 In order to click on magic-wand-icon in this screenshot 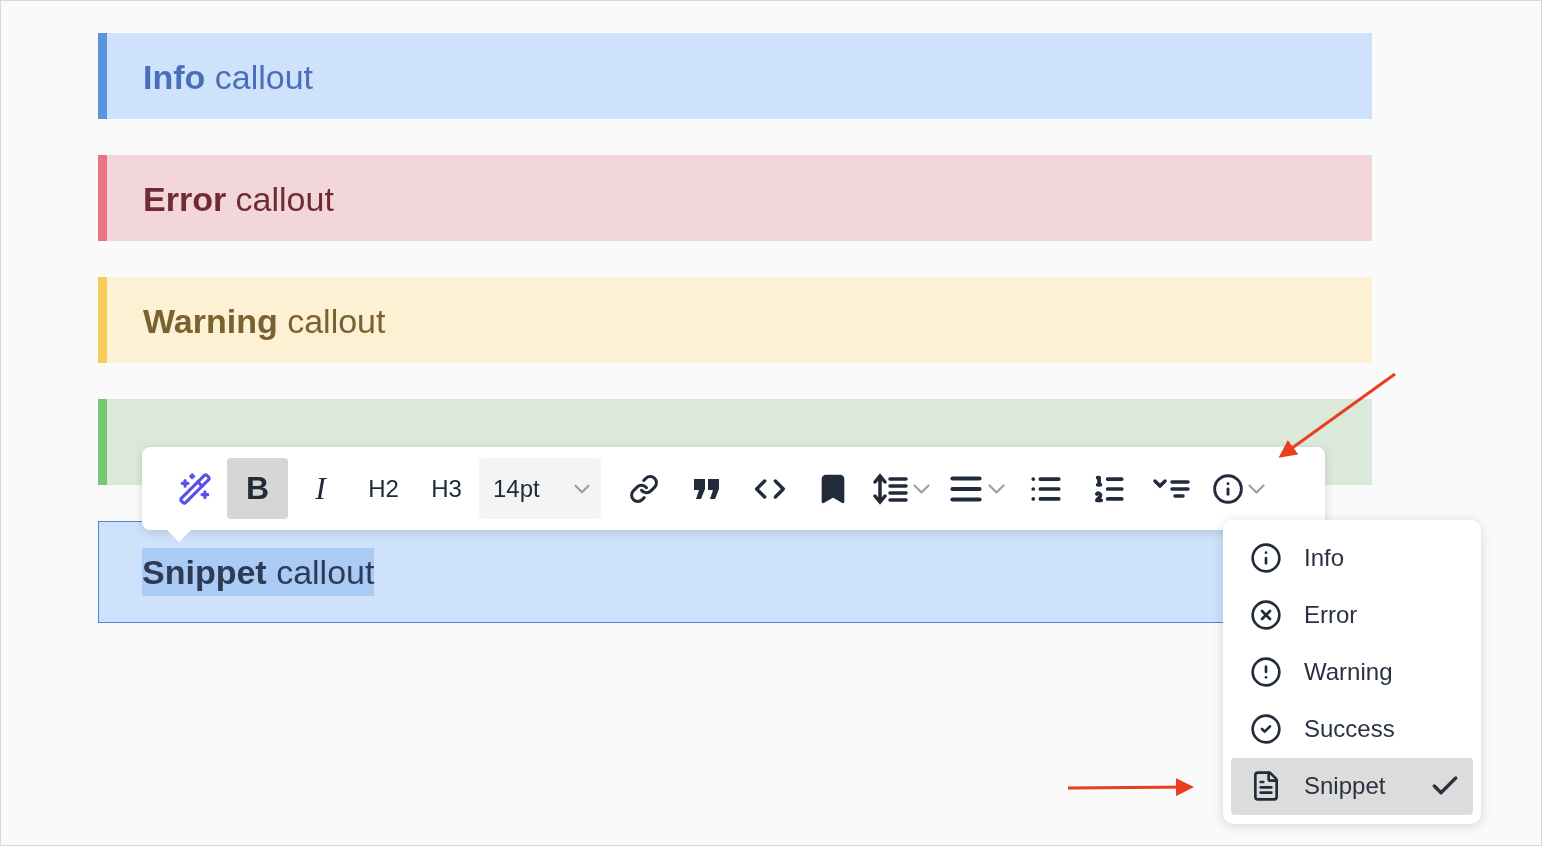, I will do `click(194, 488)`.